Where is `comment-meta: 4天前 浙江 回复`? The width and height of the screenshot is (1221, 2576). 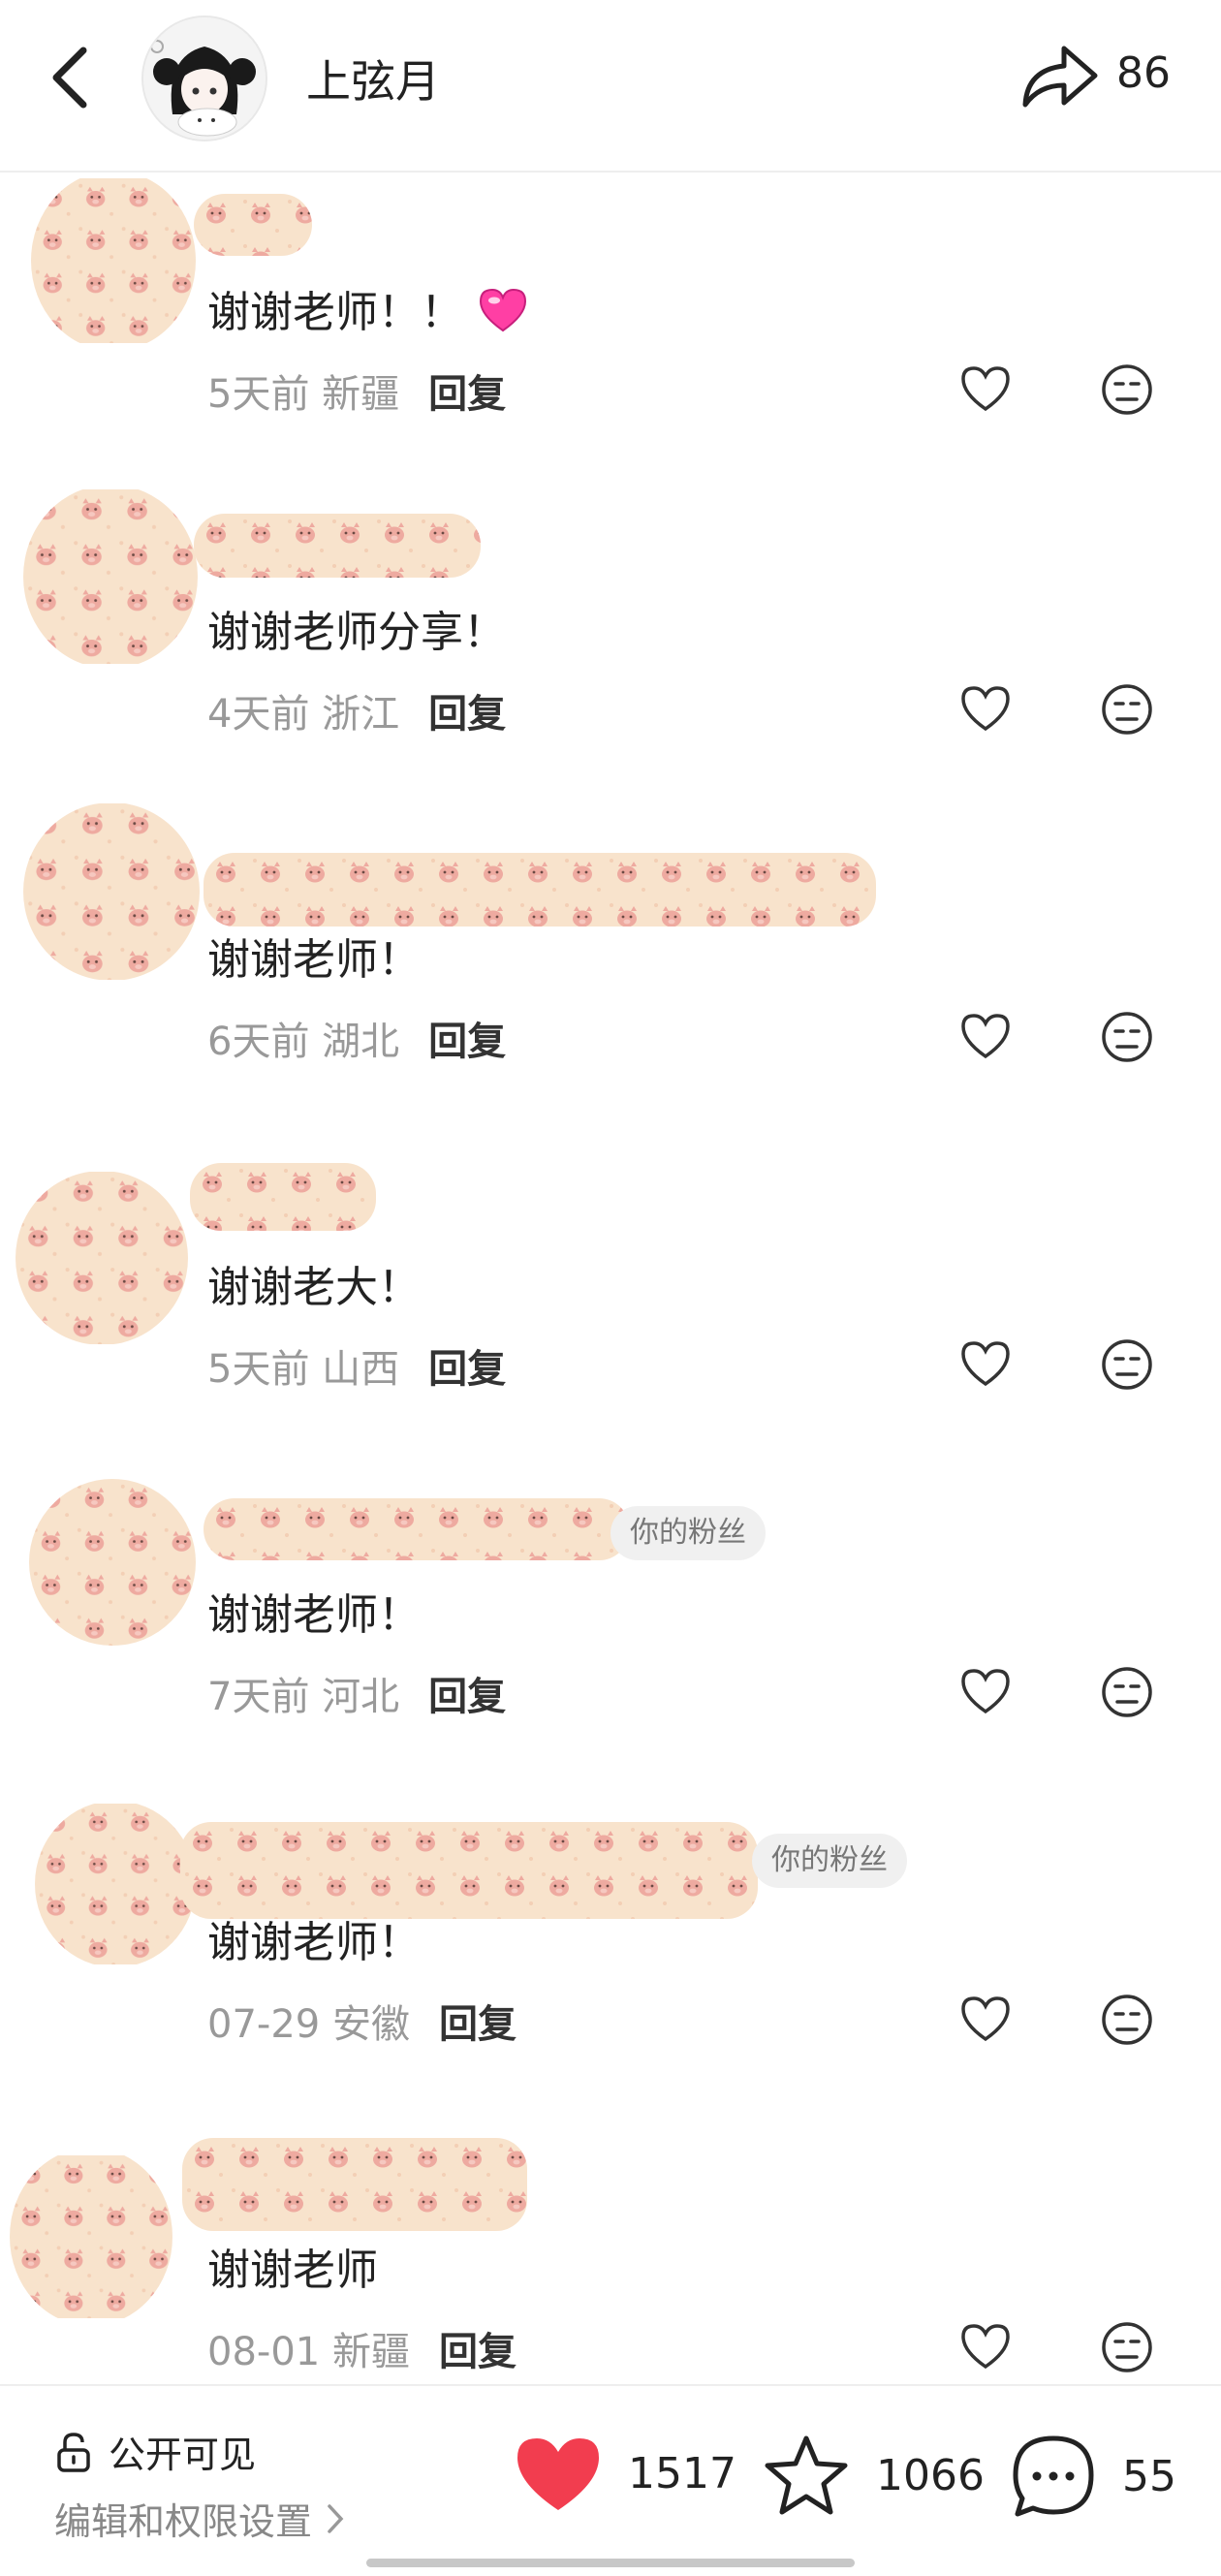 comment-meta: 4天前 浙江 回复 is located at coordinates (357, 710).